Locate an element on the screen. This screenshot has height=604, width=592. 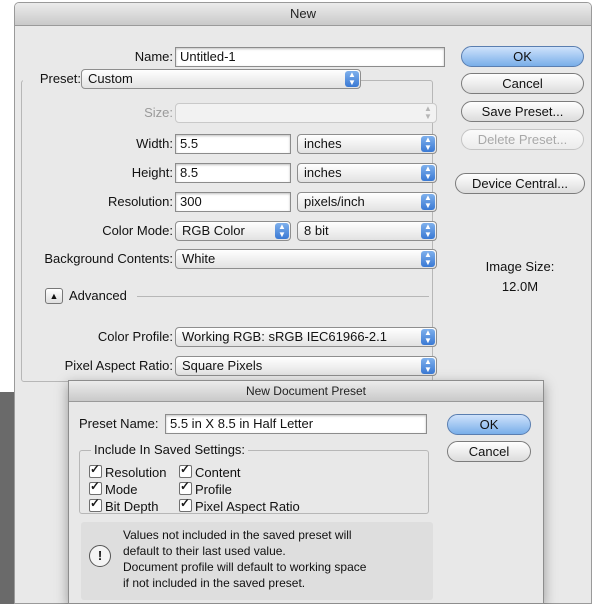
checkbox-profile: ✓ Profile is located at coordinates (205, 488).